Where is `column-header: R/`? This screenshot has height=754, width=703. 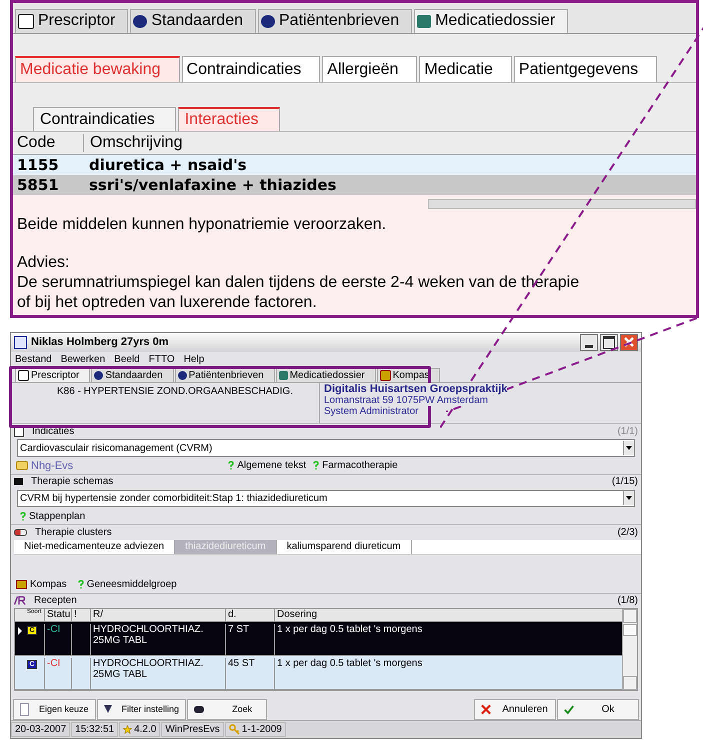 column-header: R/ is located at coordinates (158, 614).